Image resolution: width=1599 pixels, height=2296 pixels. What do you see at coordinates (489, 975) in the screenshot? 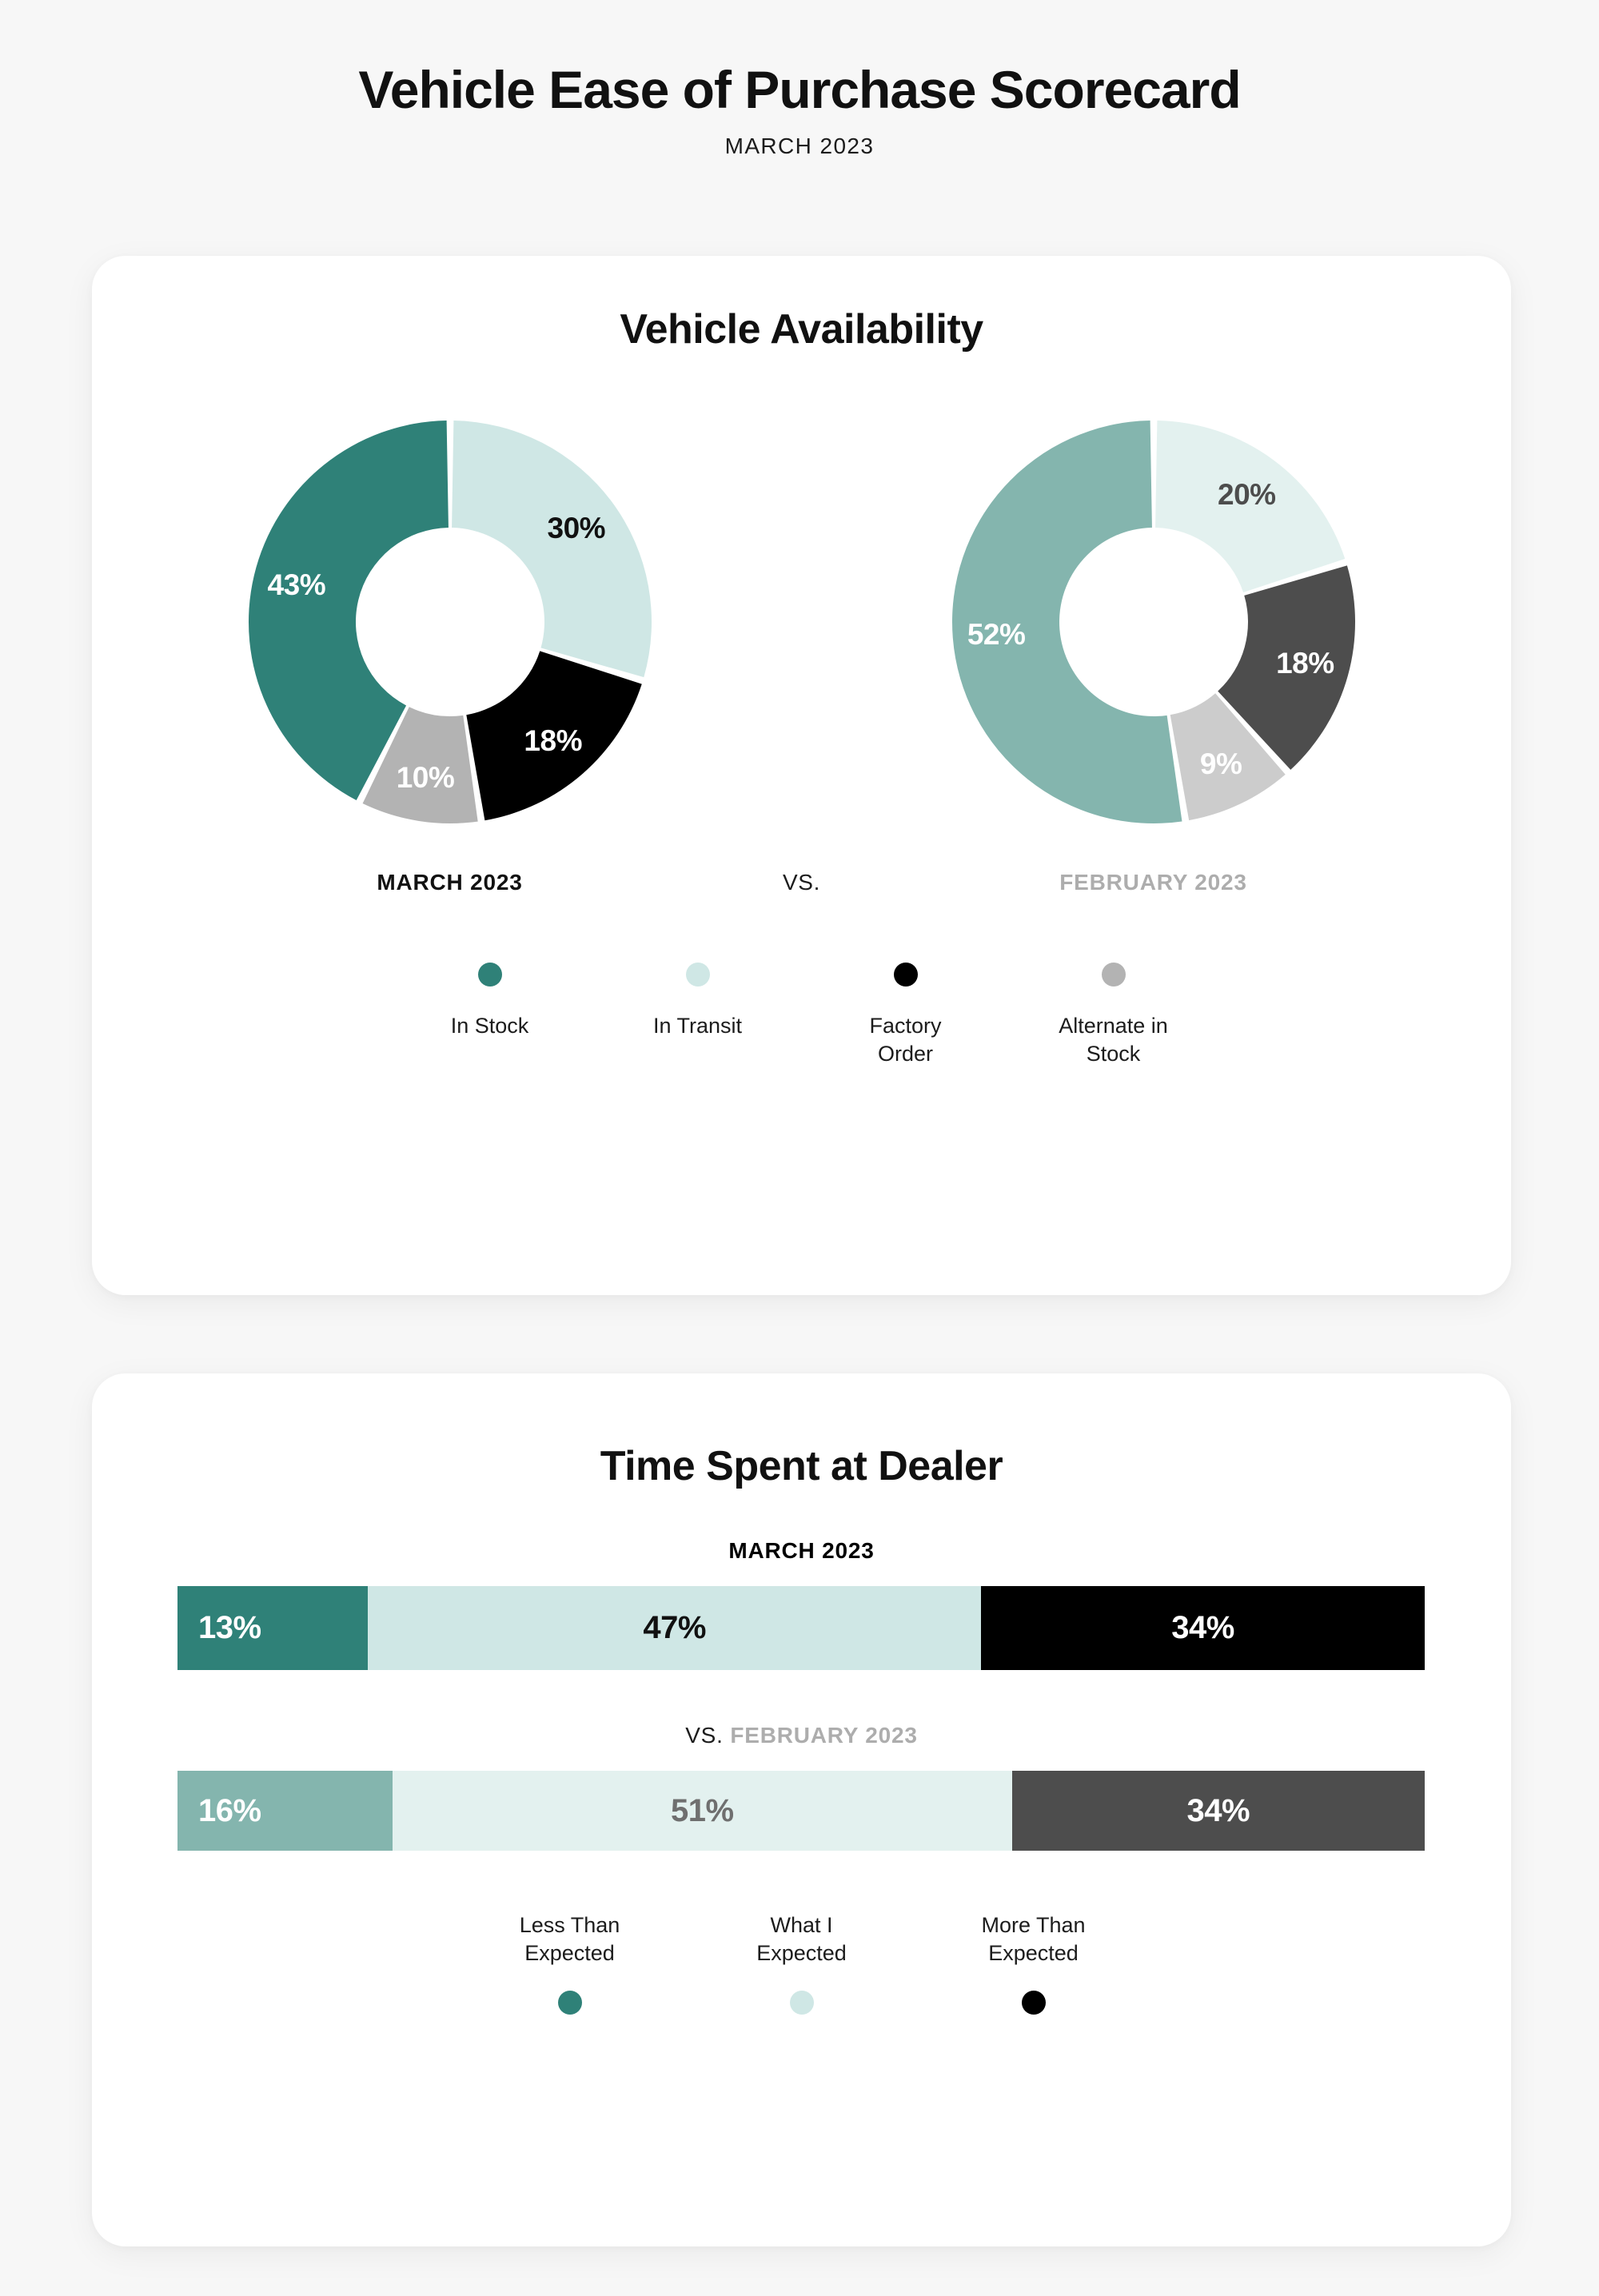
I see `availability-legend-dot-in-stock-icon` at bounding box center [489, 975].